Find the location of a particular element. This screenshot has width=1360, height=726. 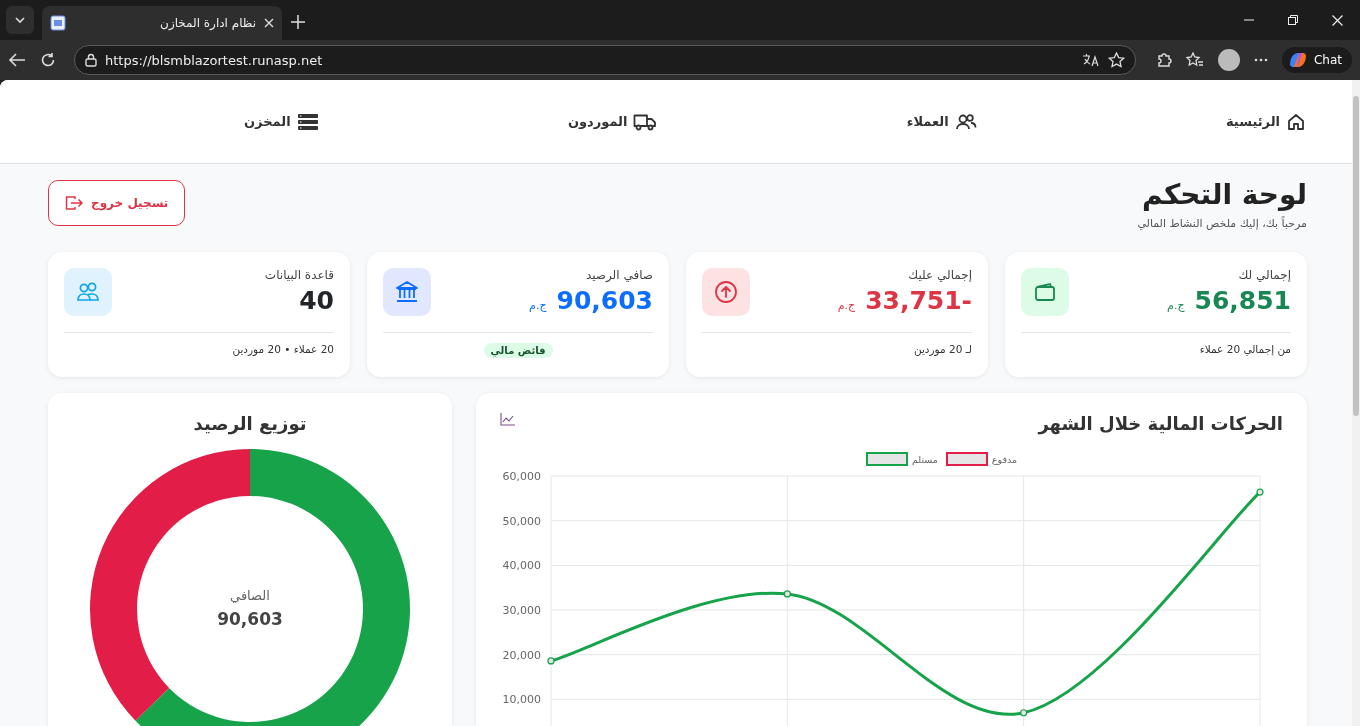

tab-list-button is located at coordinates (20, 20).